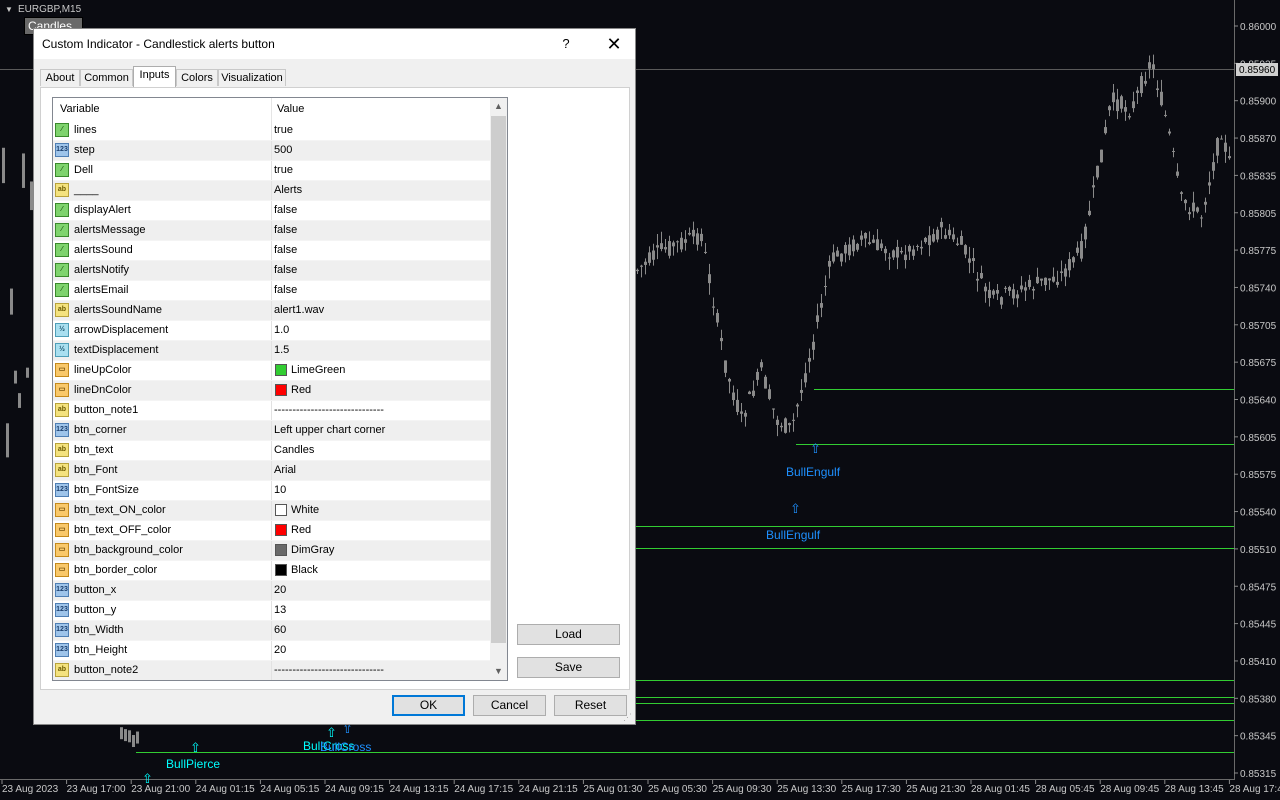 This screenshot has height=800, width=1280. What do you see at coordinates (312, 550) in the screenshot?
I see `variable-value: DimGray` at bounding box center [312, 550].